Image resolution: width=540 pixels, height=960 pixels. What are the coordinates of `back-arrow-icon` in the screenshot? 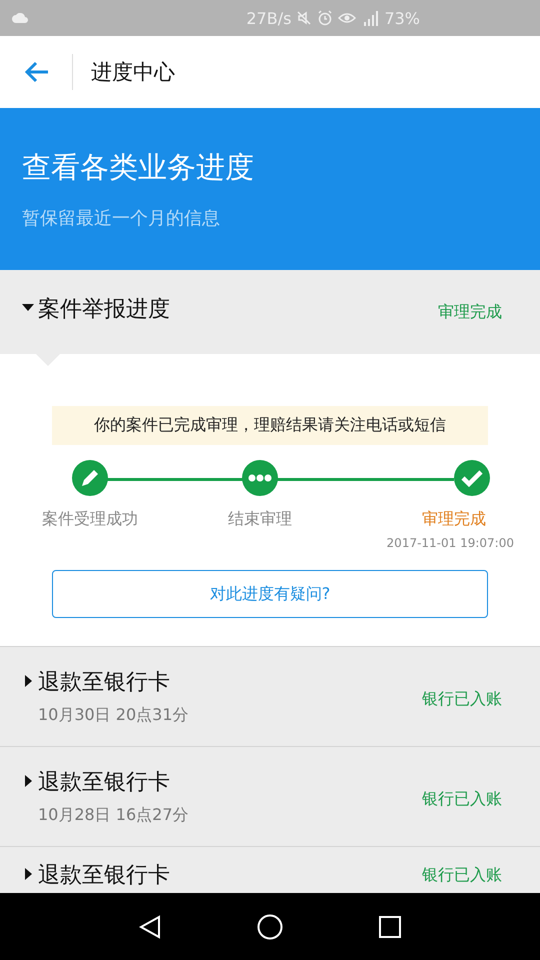 It's located at (37, 72).